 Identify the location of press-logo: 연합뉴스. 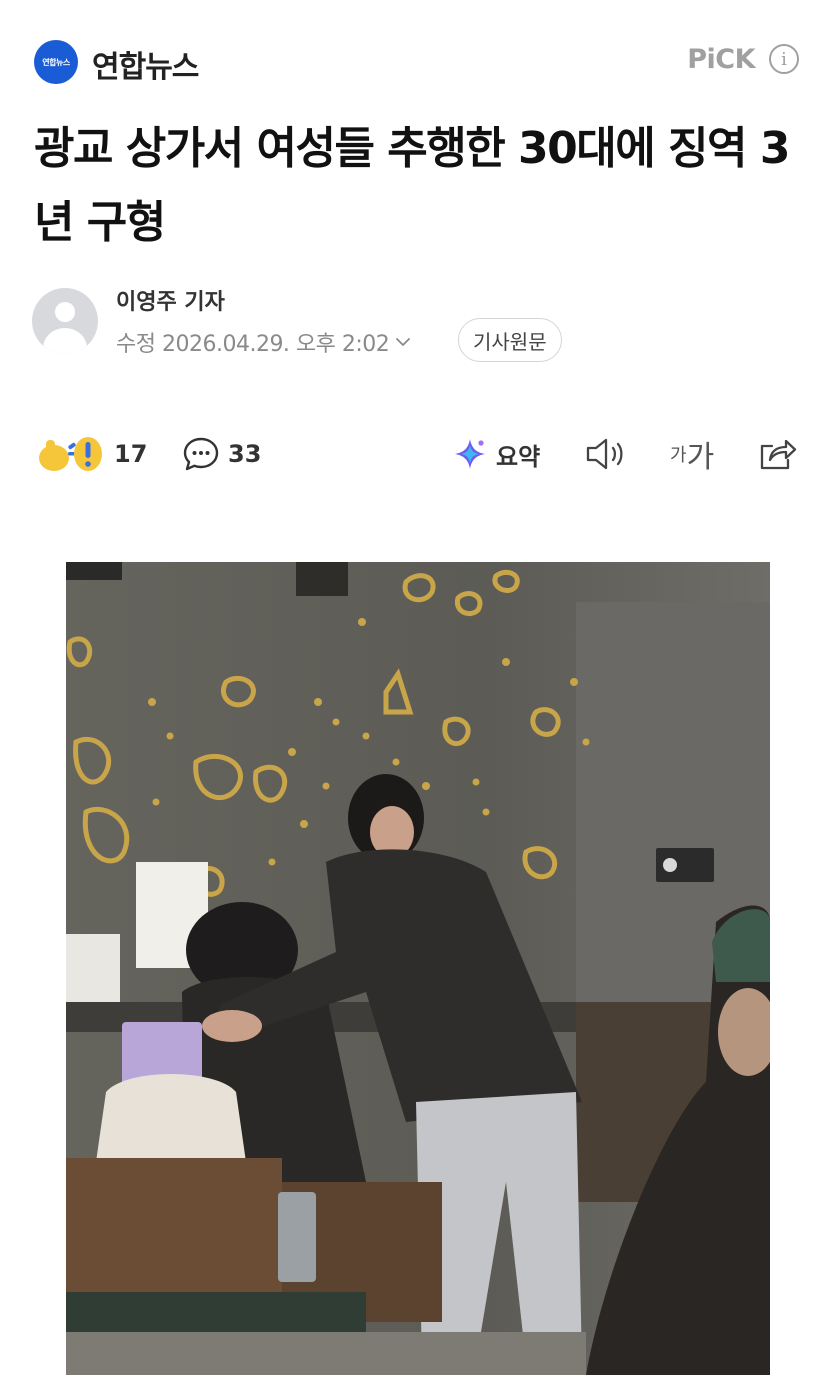
(56, 62).